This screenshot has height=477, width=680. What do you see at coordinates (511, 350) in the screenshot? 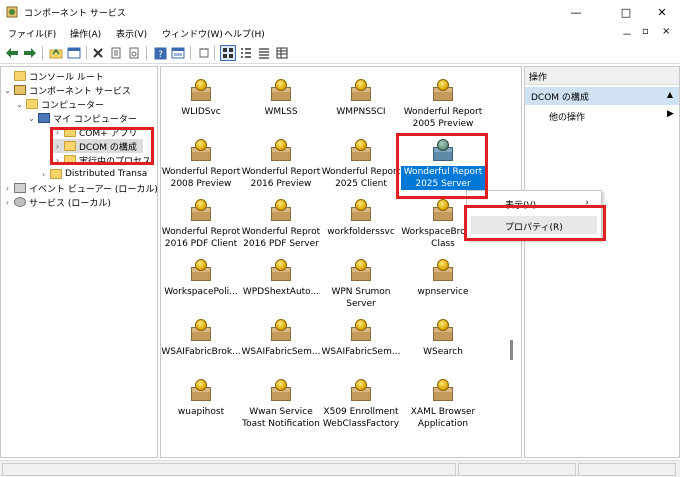
I see `scrollbar-thumb` at bounding box center [511, 350].